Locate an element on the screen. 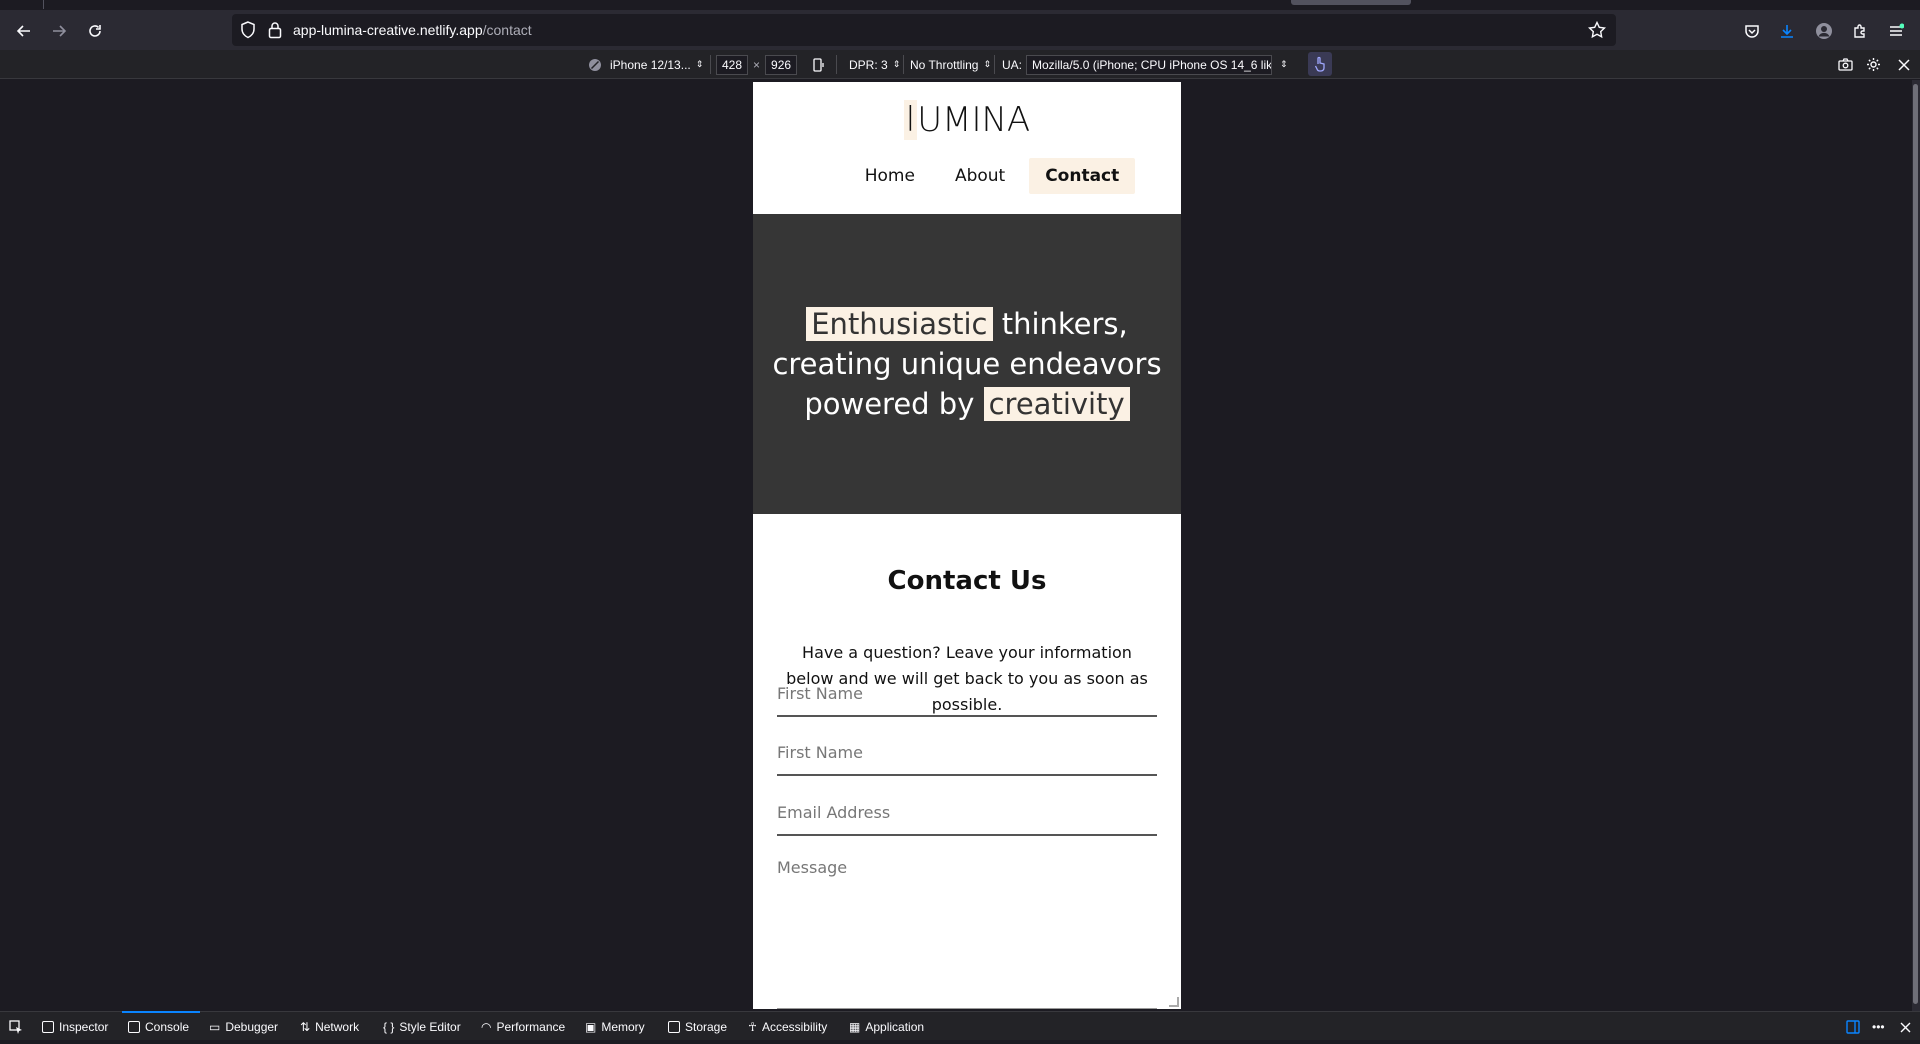  element-picker-button is located at coordinates (16, 1027).